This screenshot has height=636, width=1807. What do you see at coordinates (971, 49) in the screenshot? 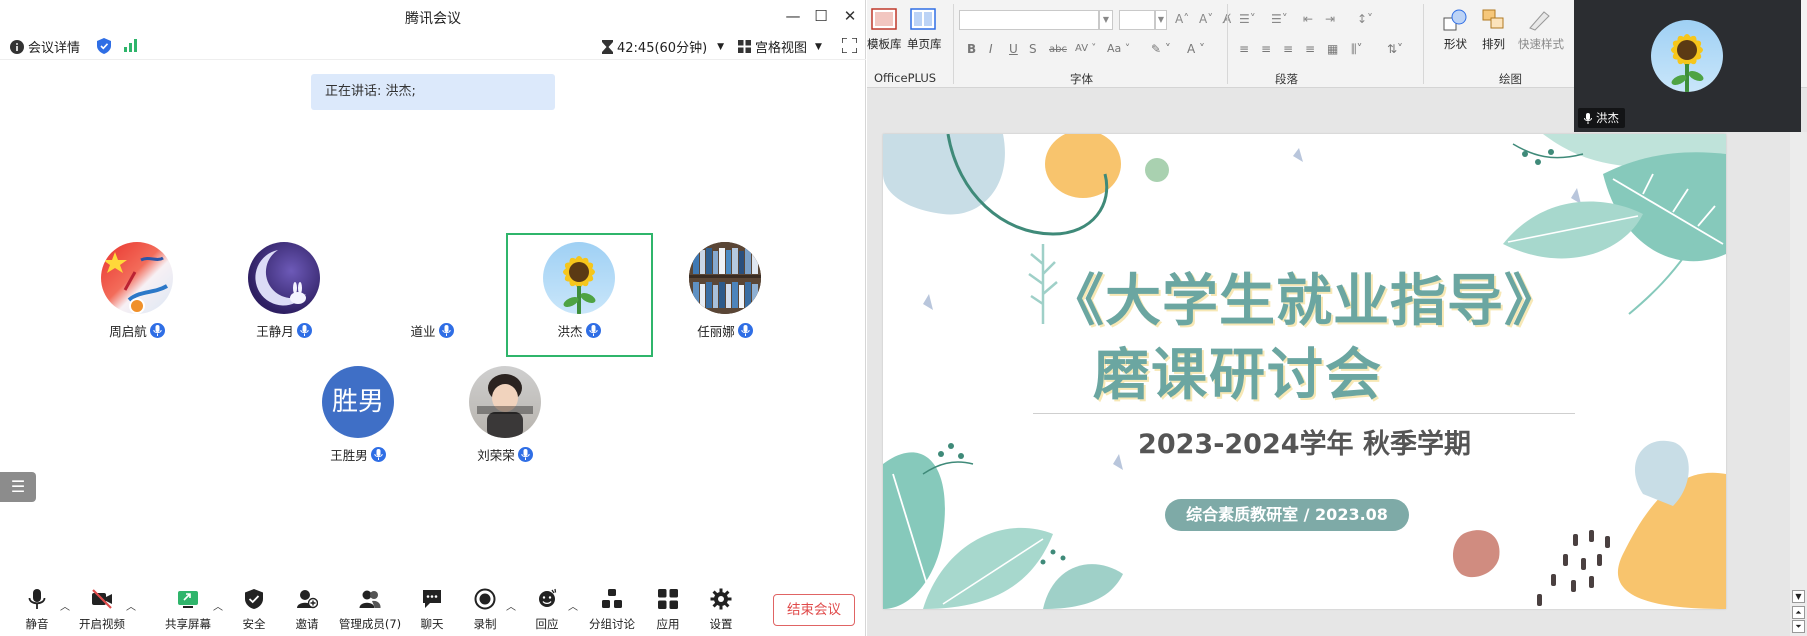
I see `bold-icon: B` at bounding box center [971, 49].